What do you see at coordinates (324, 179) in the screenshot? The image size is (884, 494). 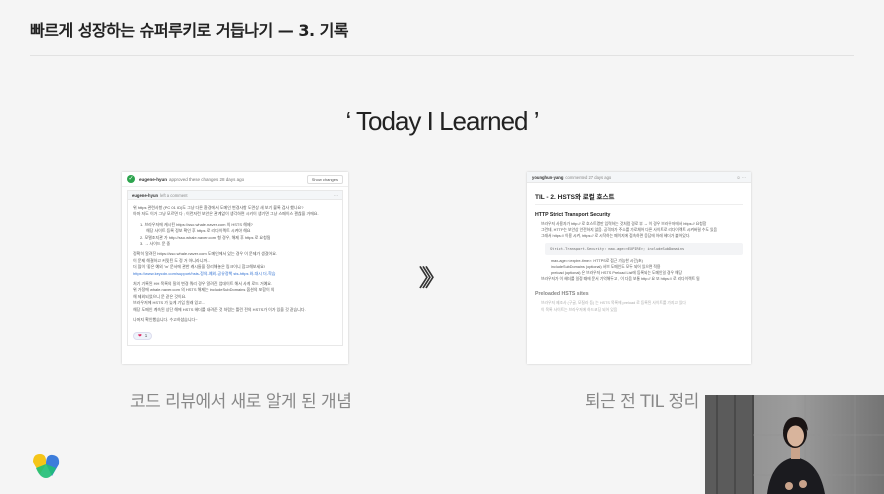 I see `show-changes-button: Show changes` at bounding box center [324, 179].